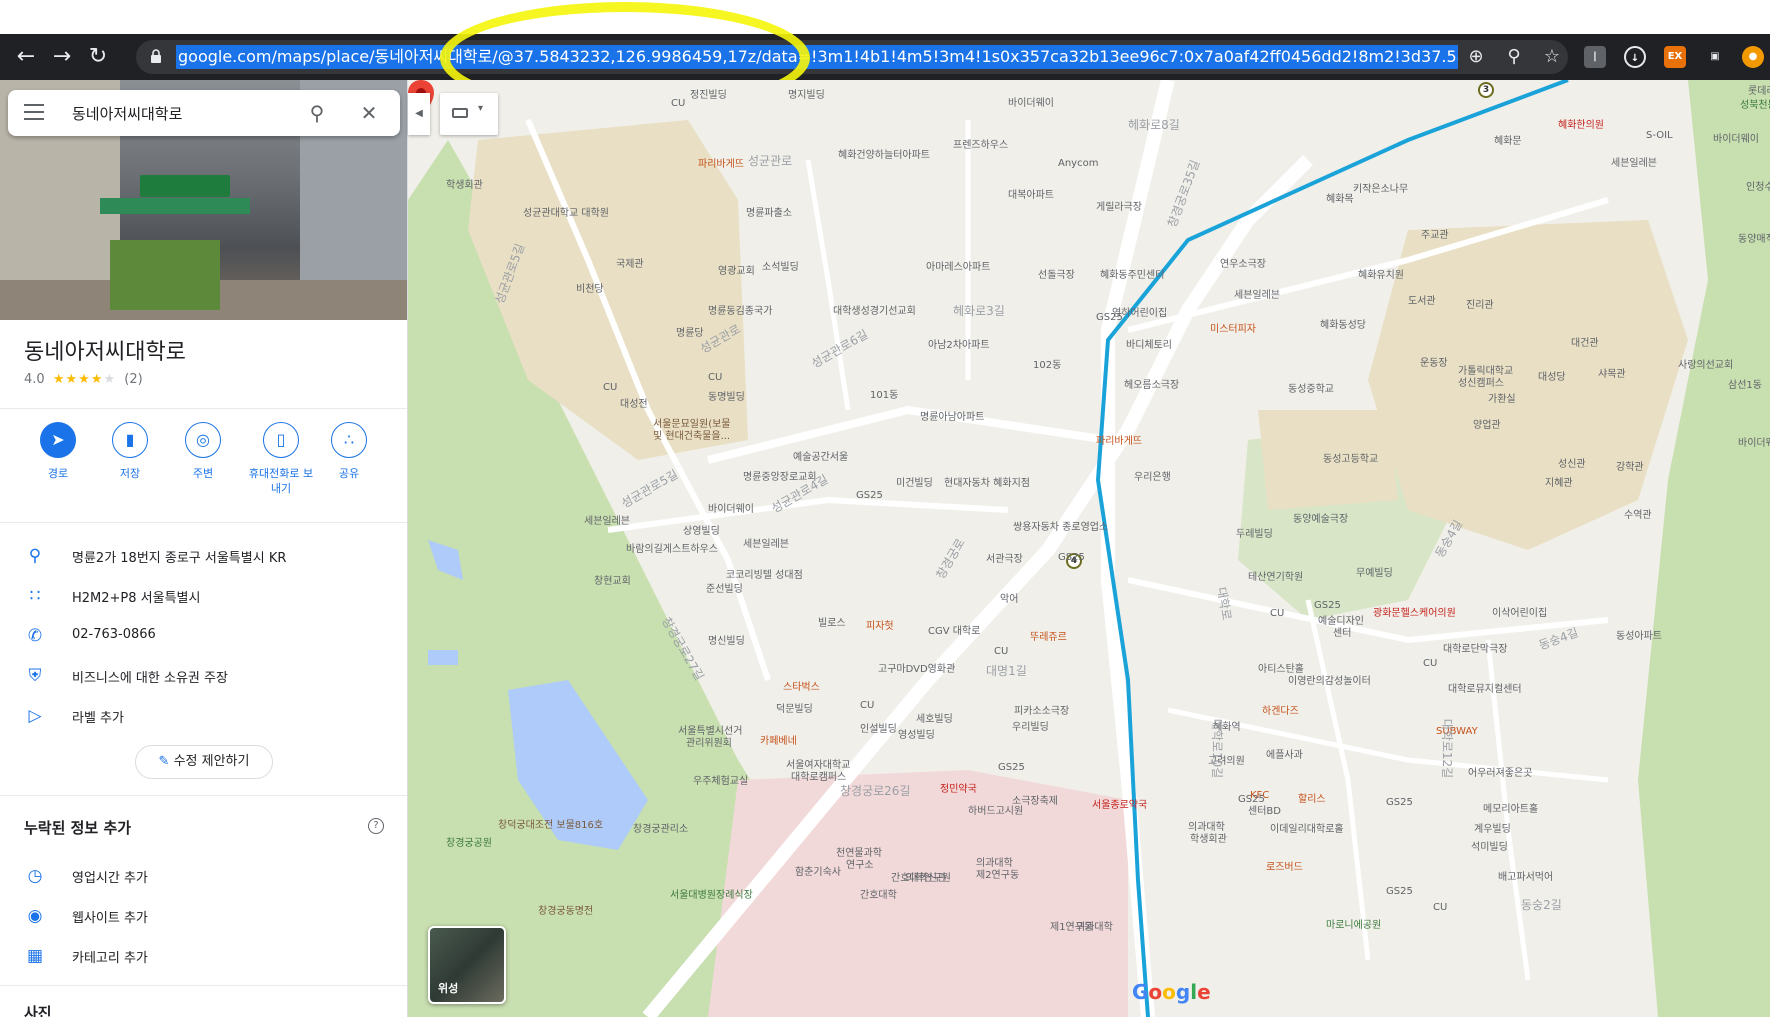 The width and height of the screenshot is (1770, 1017). What do you see at coordinates (634, 402) in the screenshot?
I see `map-poi-label: 대성전` at bounding box center [634, 402].